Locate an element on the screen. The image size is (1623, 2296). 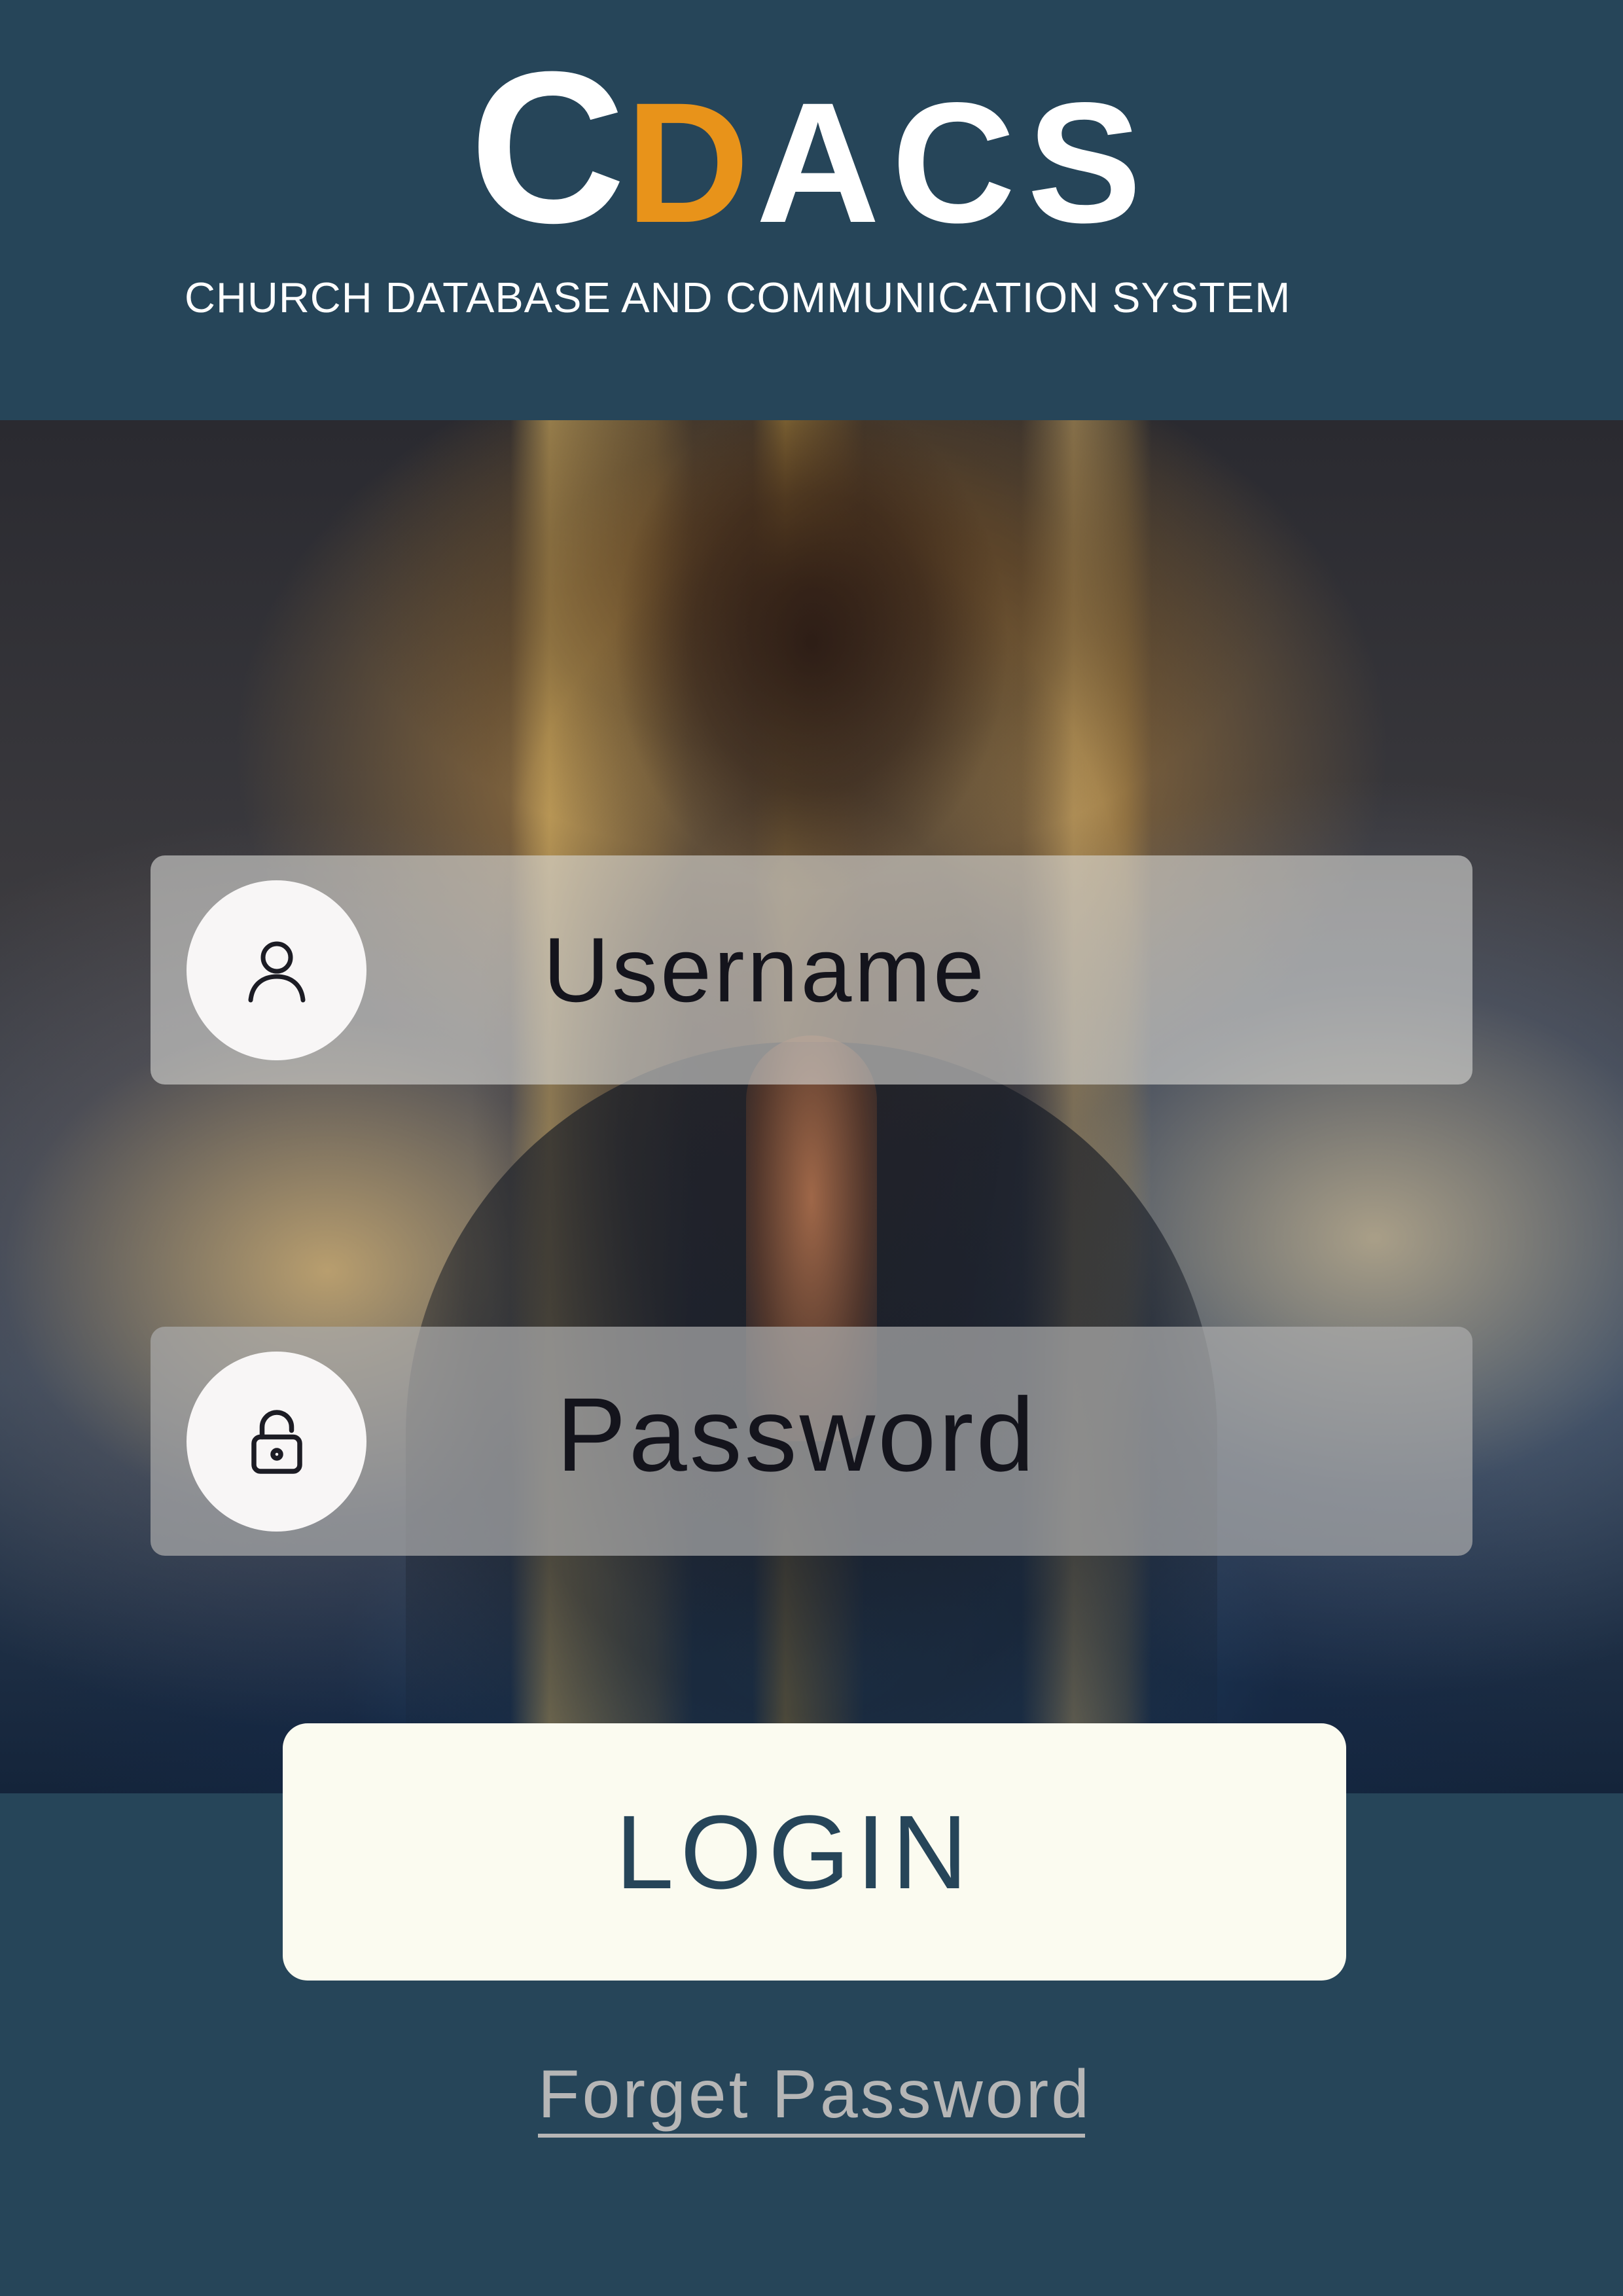
logo-letter-d: D is located at coordinates (691, 163).